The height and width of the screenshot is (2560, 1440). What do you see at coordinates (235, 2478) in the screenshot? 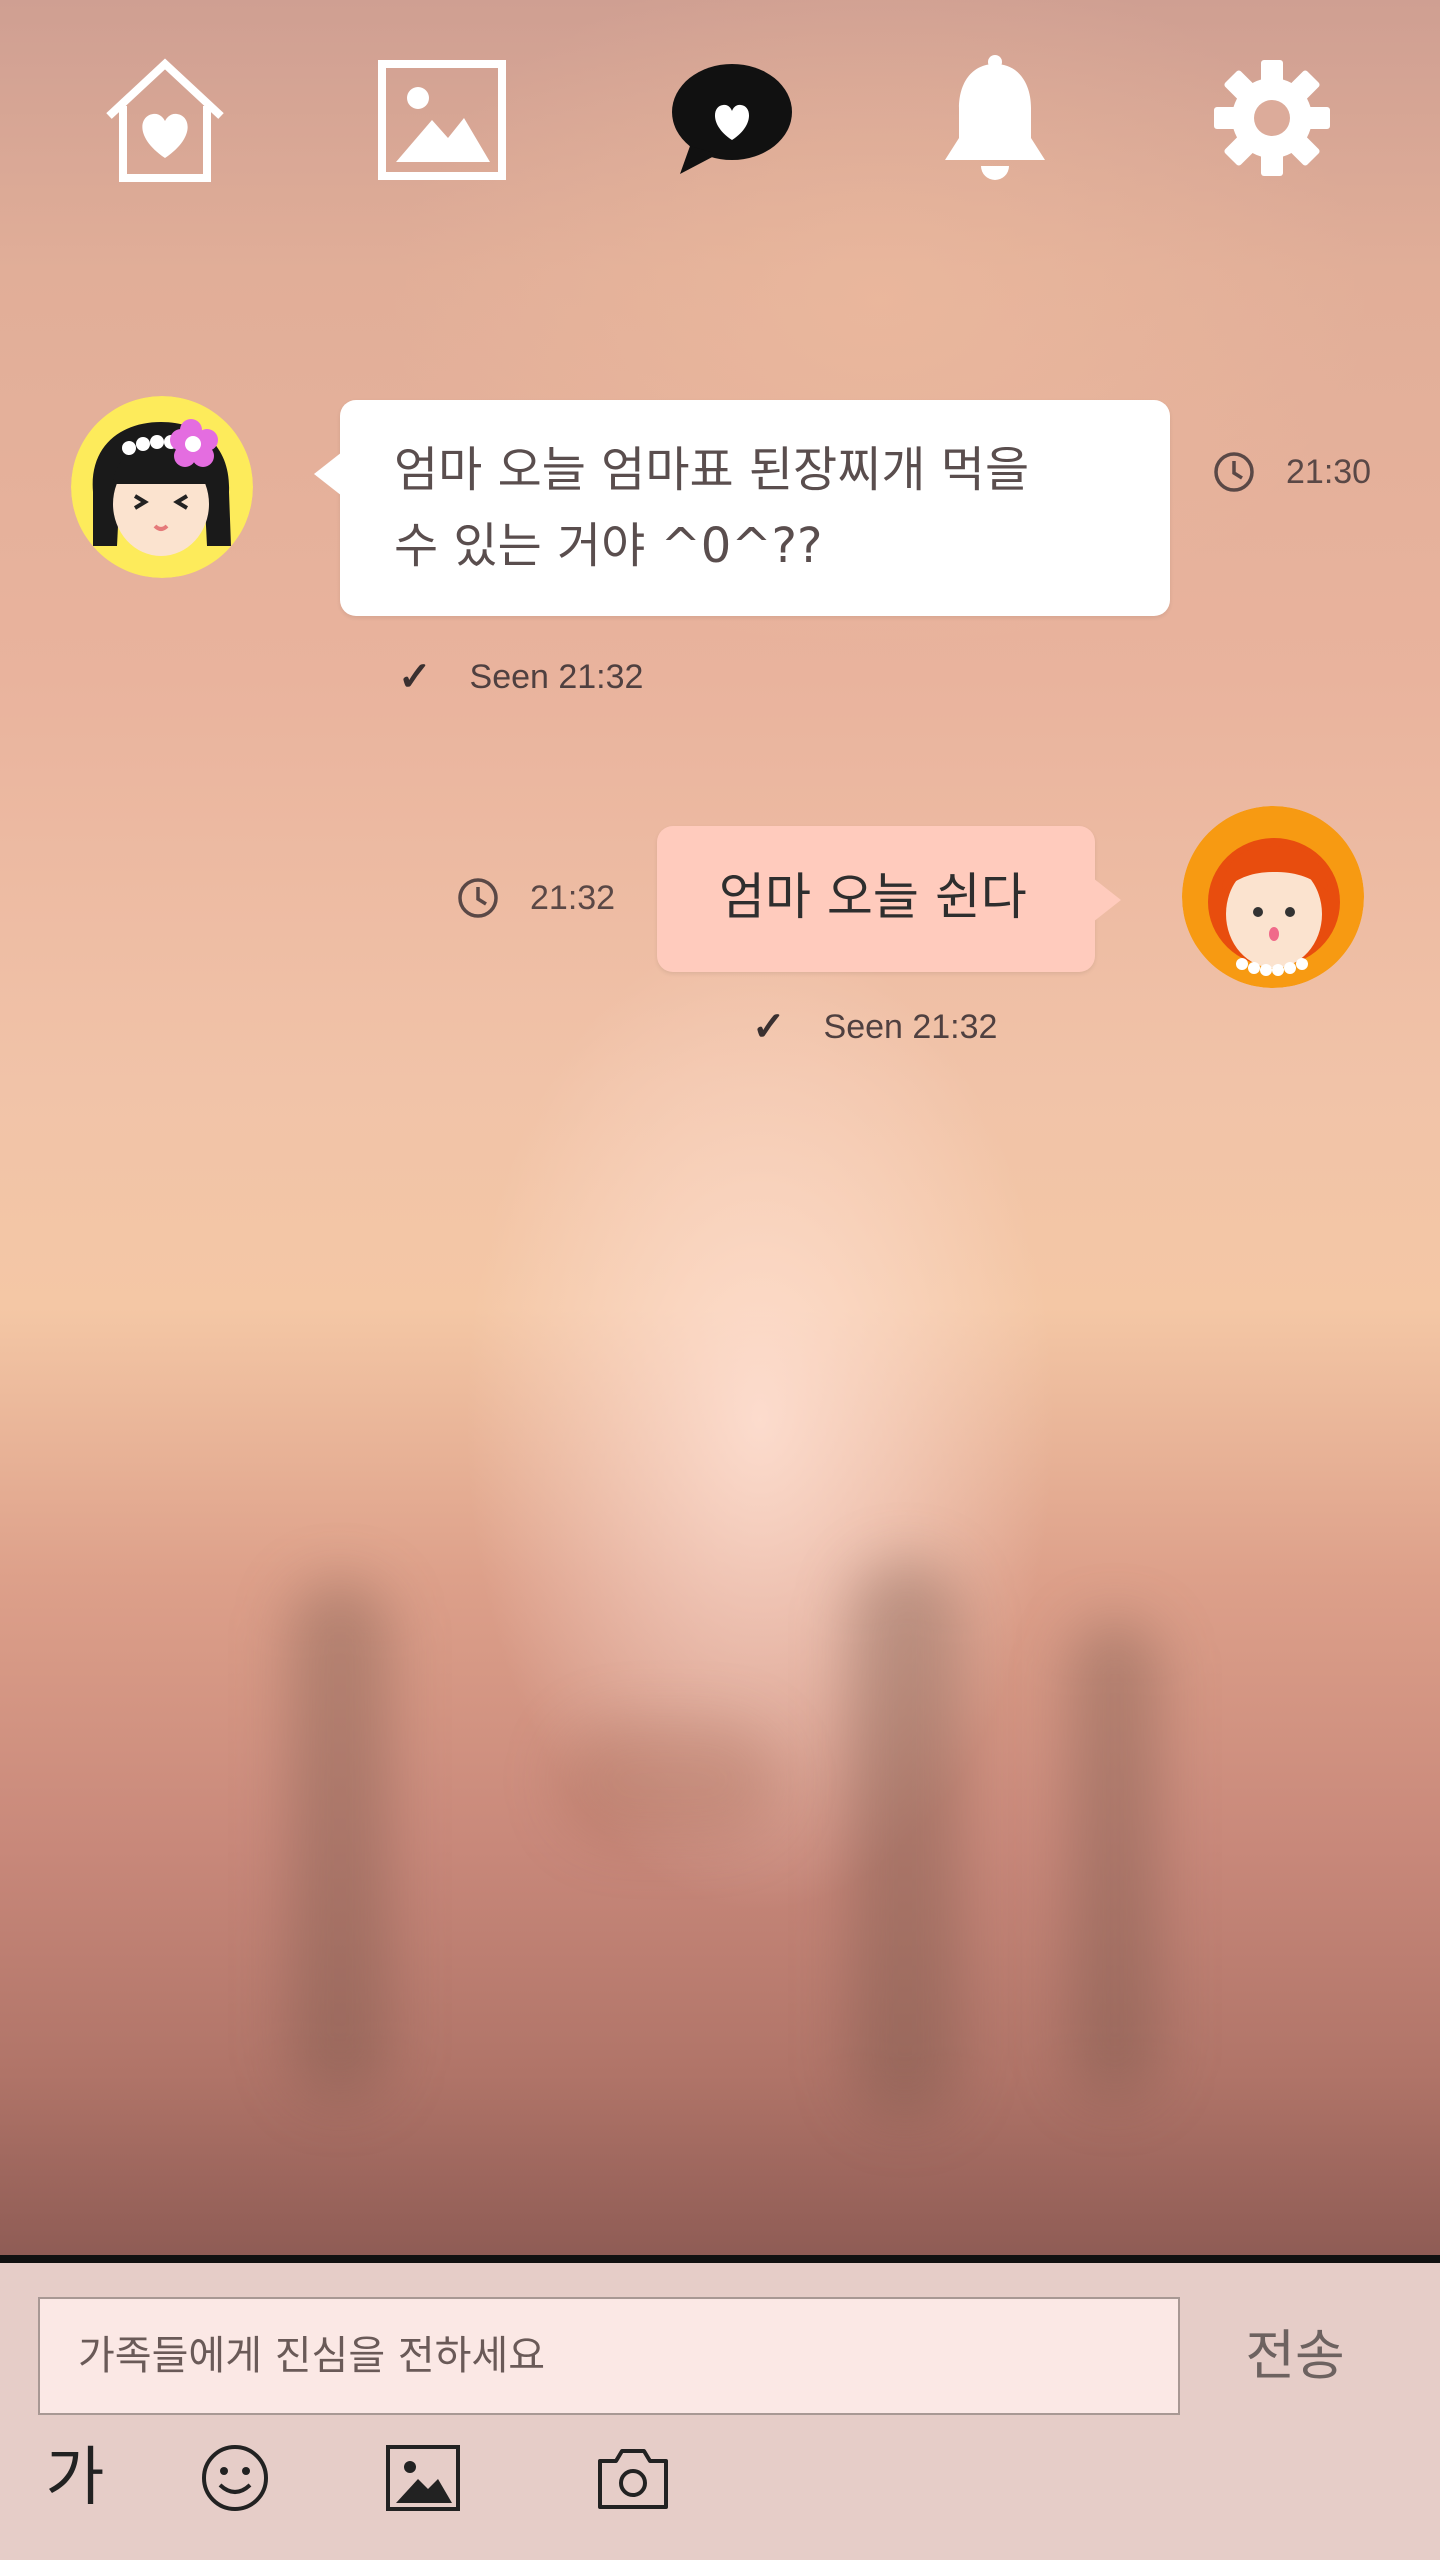
I see `emoji-icon` at bounding box center [235, 2478].